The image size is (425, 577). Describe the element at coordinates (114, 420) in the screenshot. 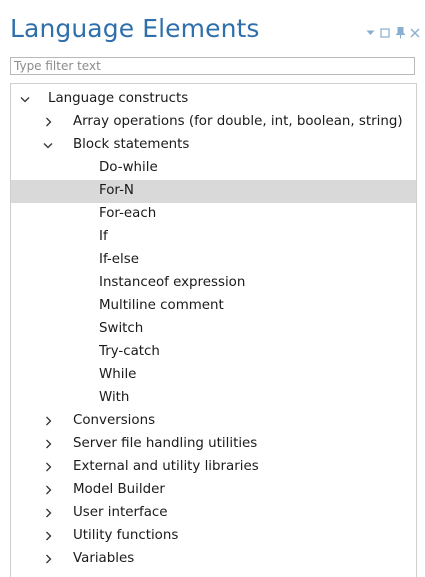

I see `tree-node-label: Conversions` at that location.